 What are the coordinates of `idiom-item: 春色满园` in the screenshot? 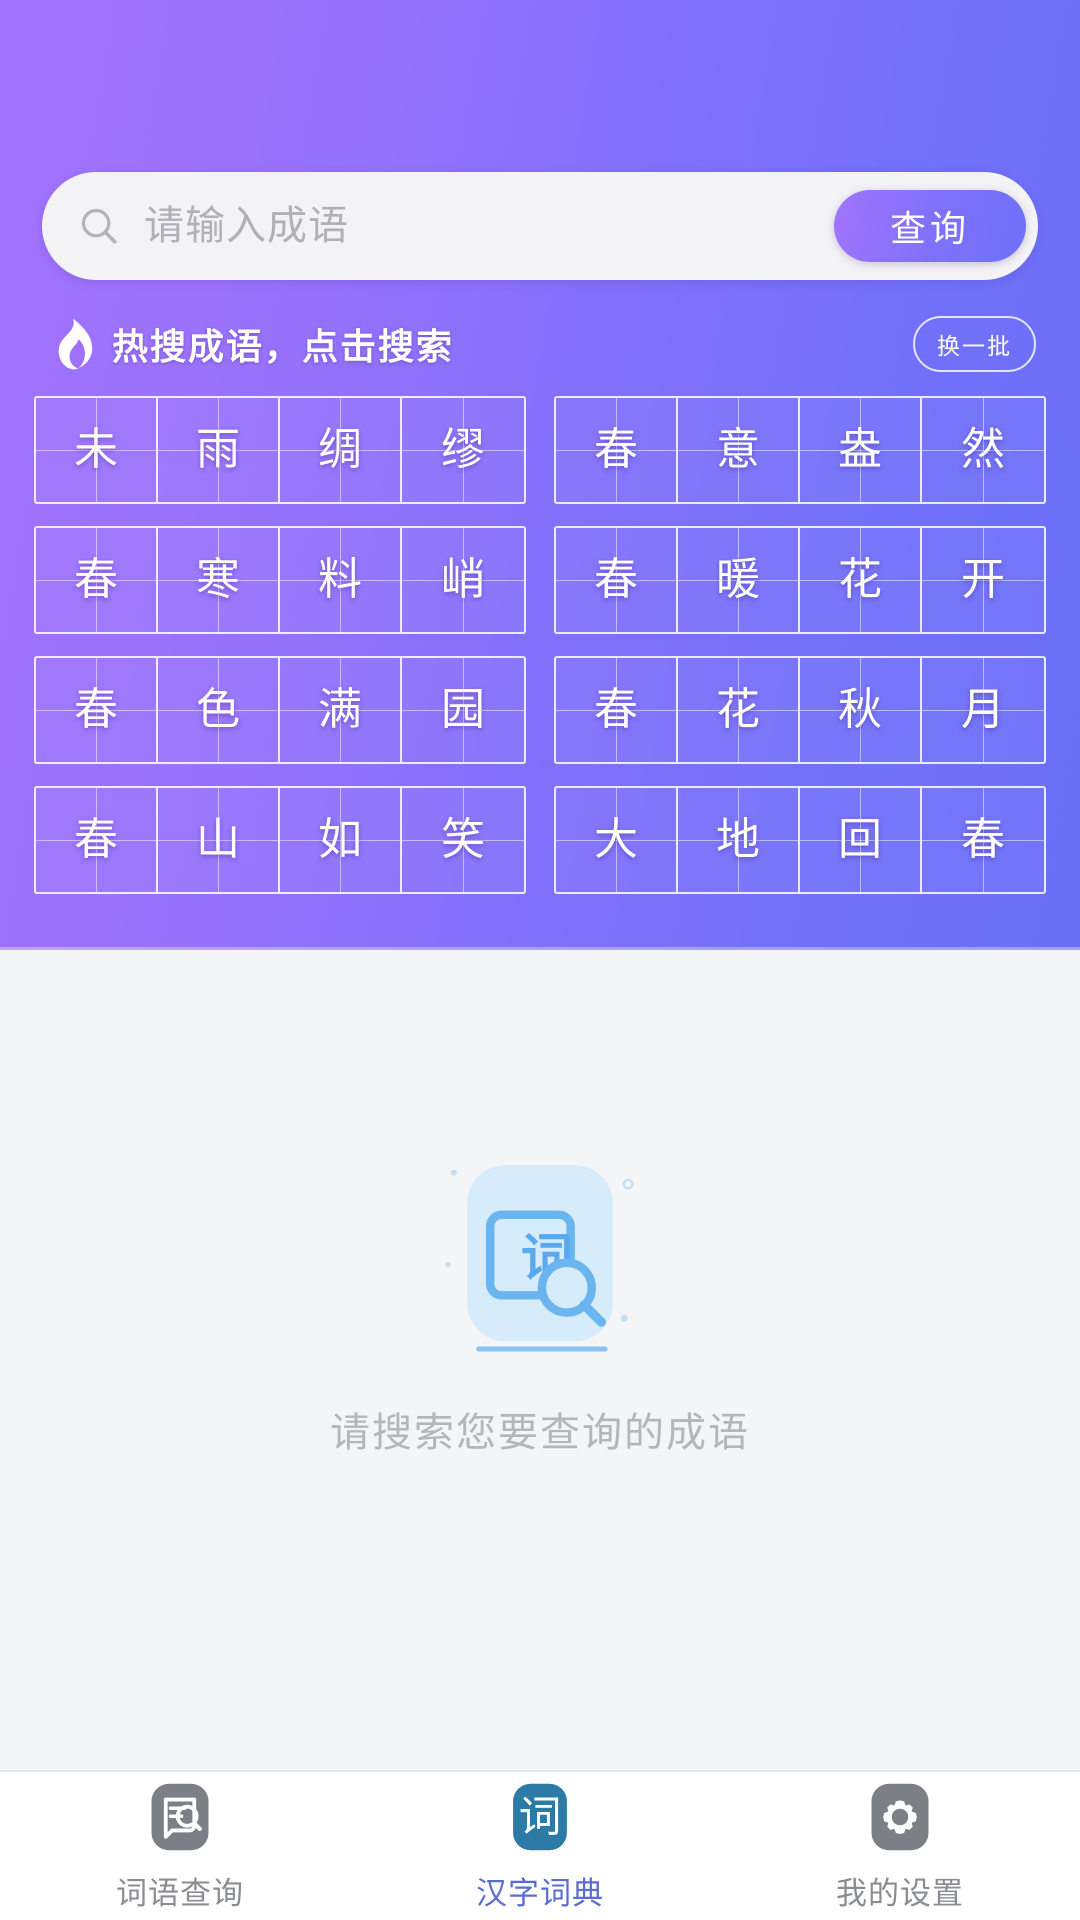 It's located at (280, 710).